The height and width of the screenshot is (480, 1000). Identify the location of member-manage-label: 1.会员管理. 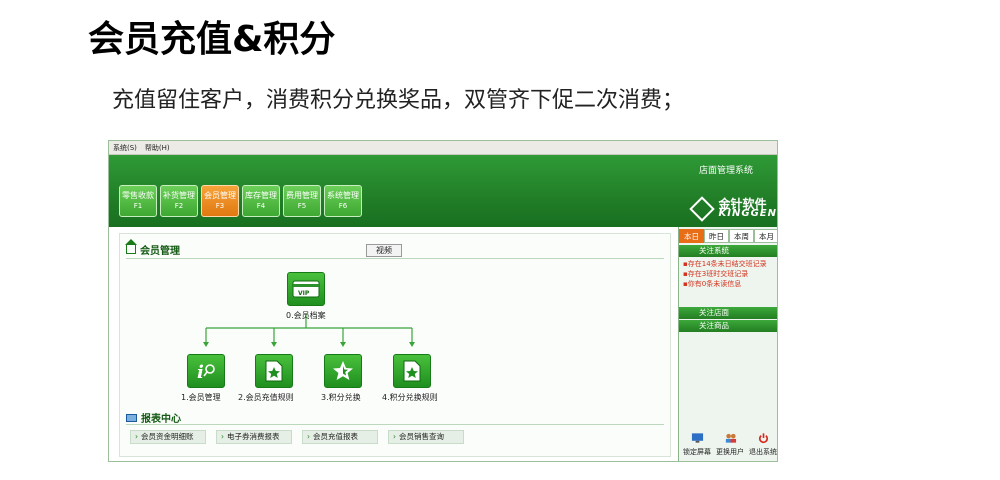
(201, 397).